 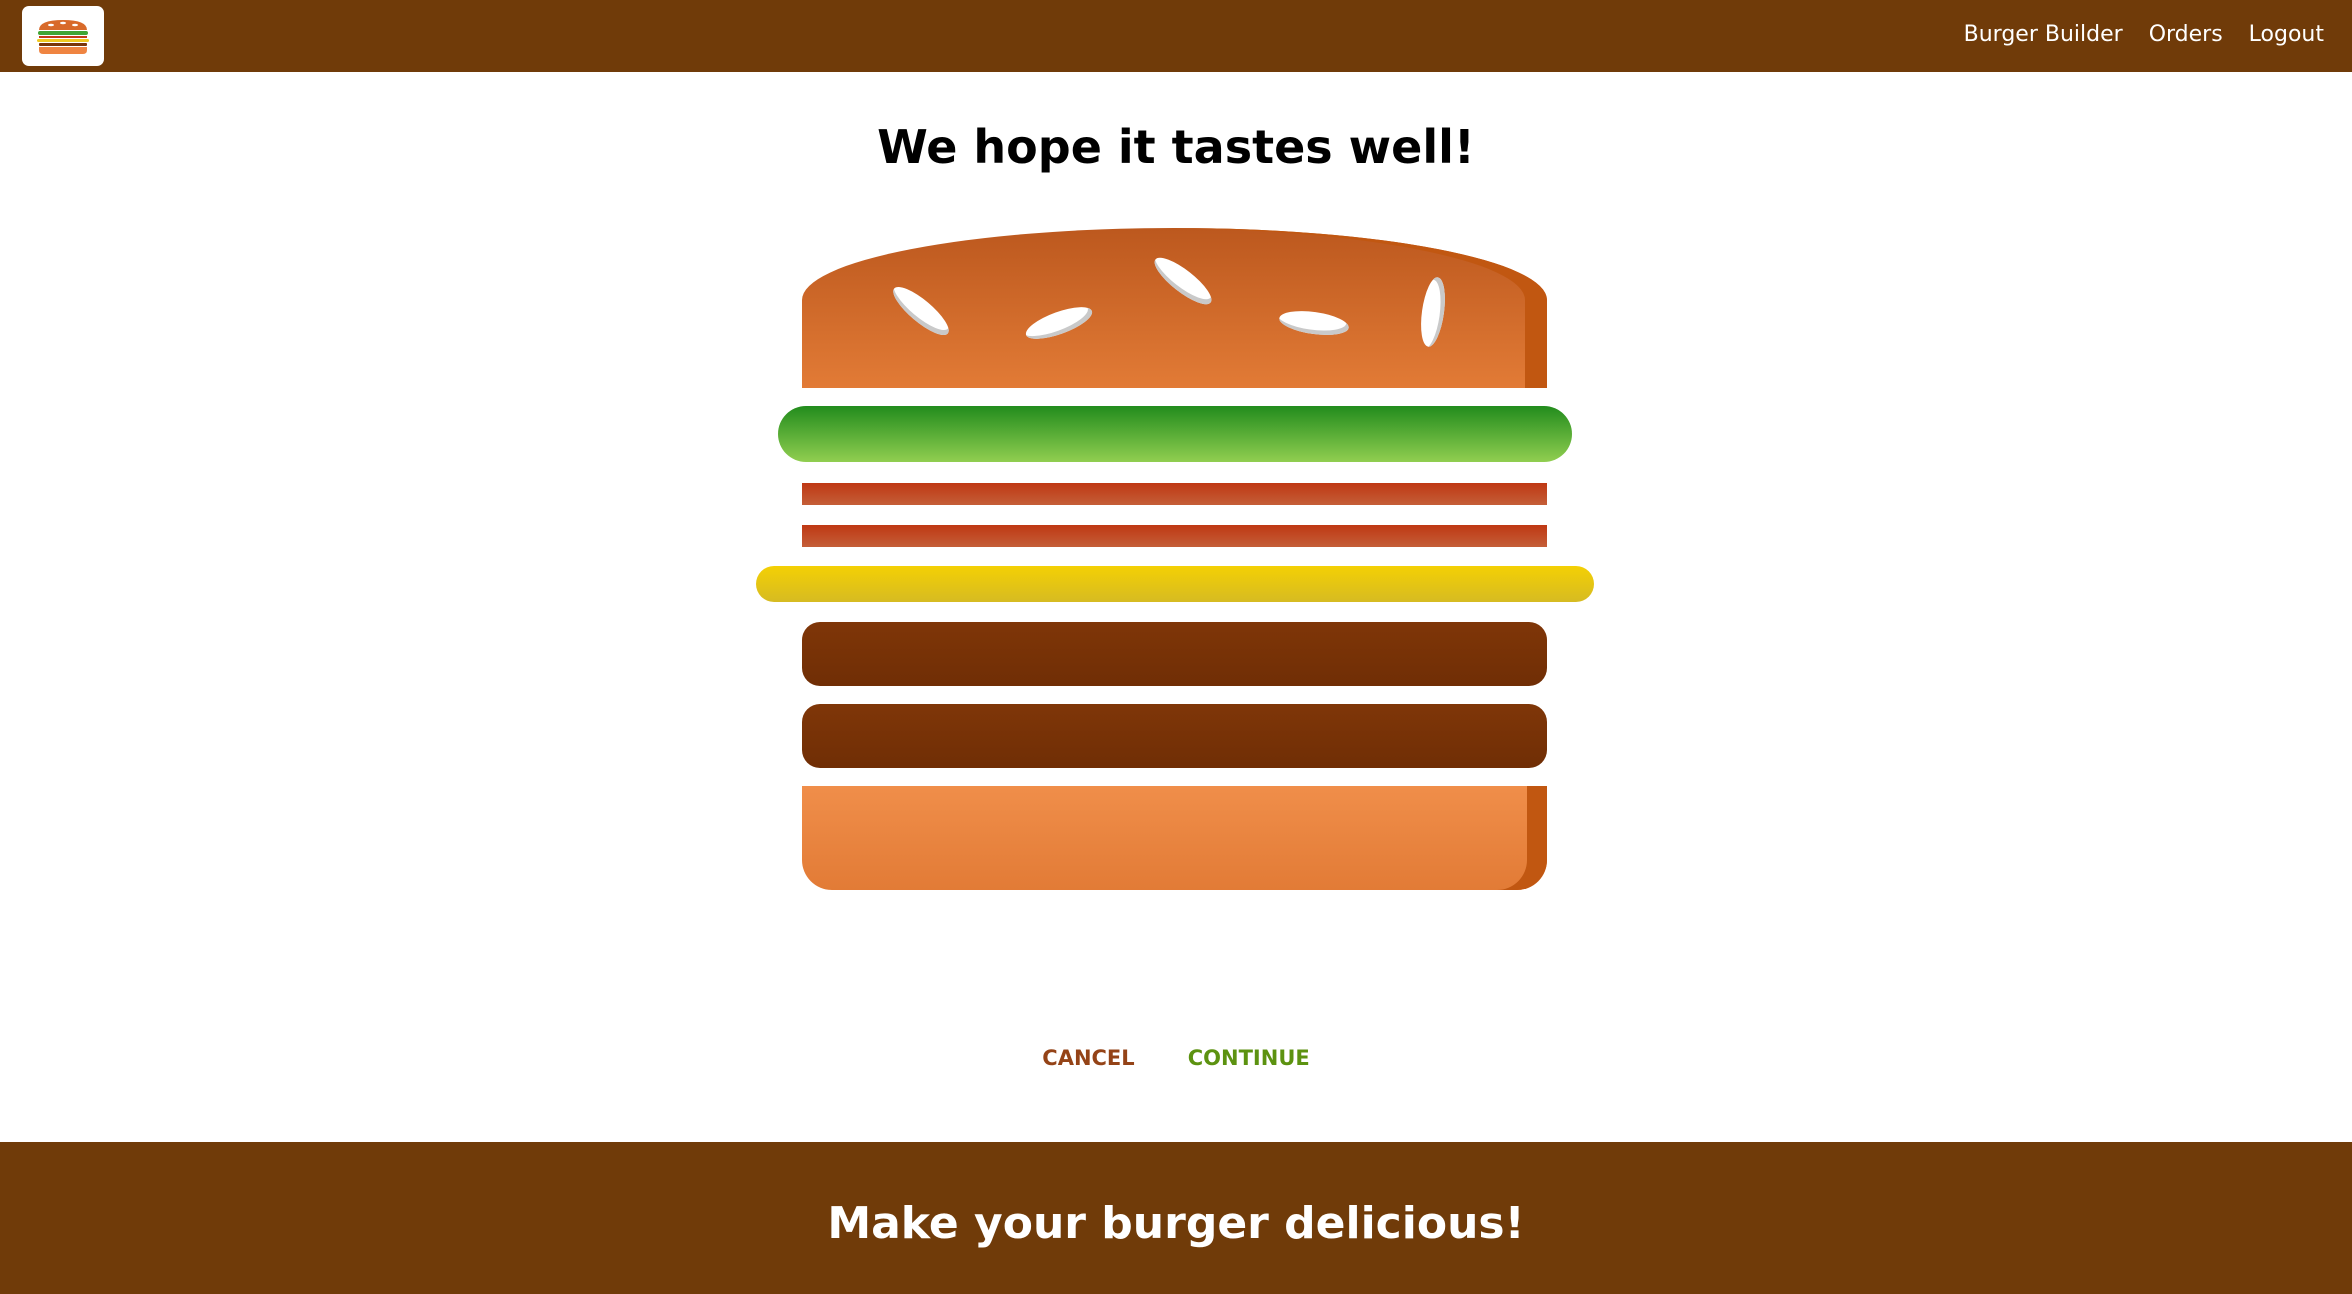 What do you see at coordinates (1174, 838) in the screenshot?
I see `bread-bottom` at bounding box center [1174, 838].